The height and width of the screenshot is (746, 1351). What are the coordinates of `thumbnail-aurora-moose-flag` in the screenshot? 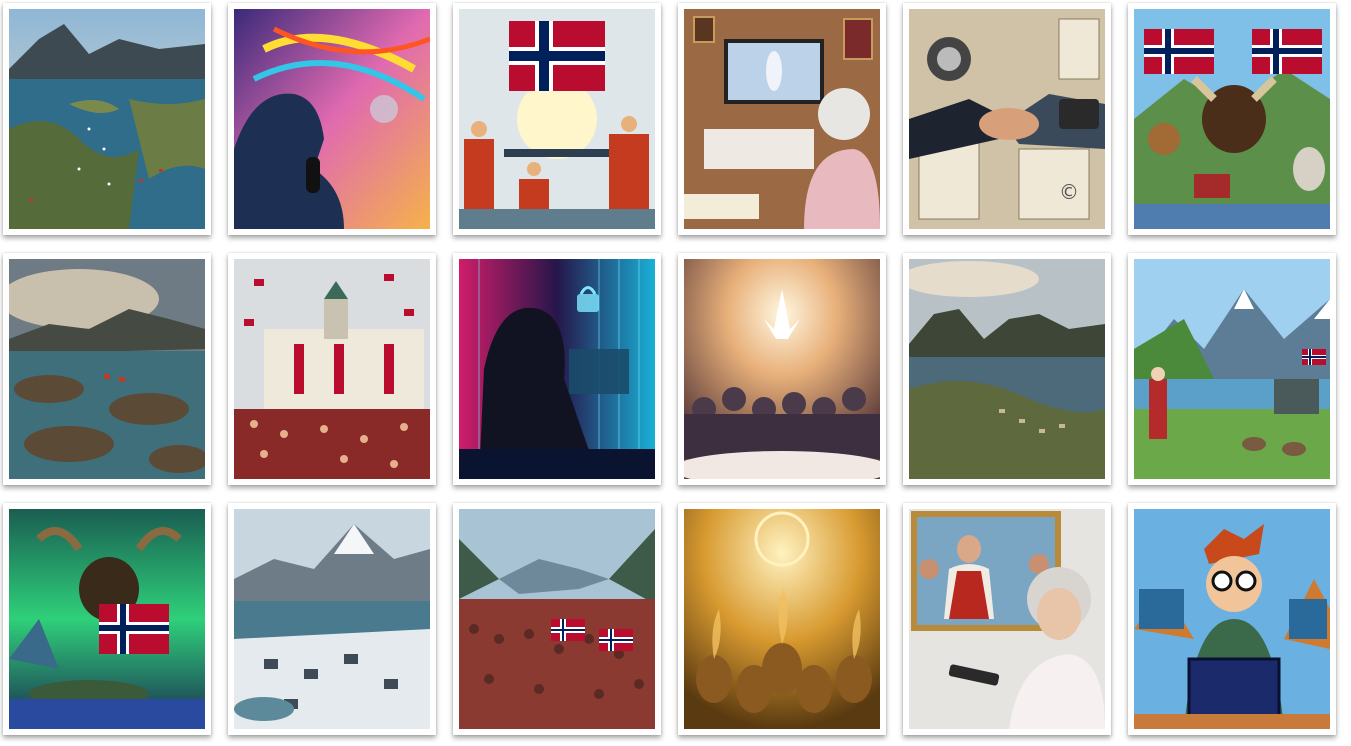 It's located at (107, 619).